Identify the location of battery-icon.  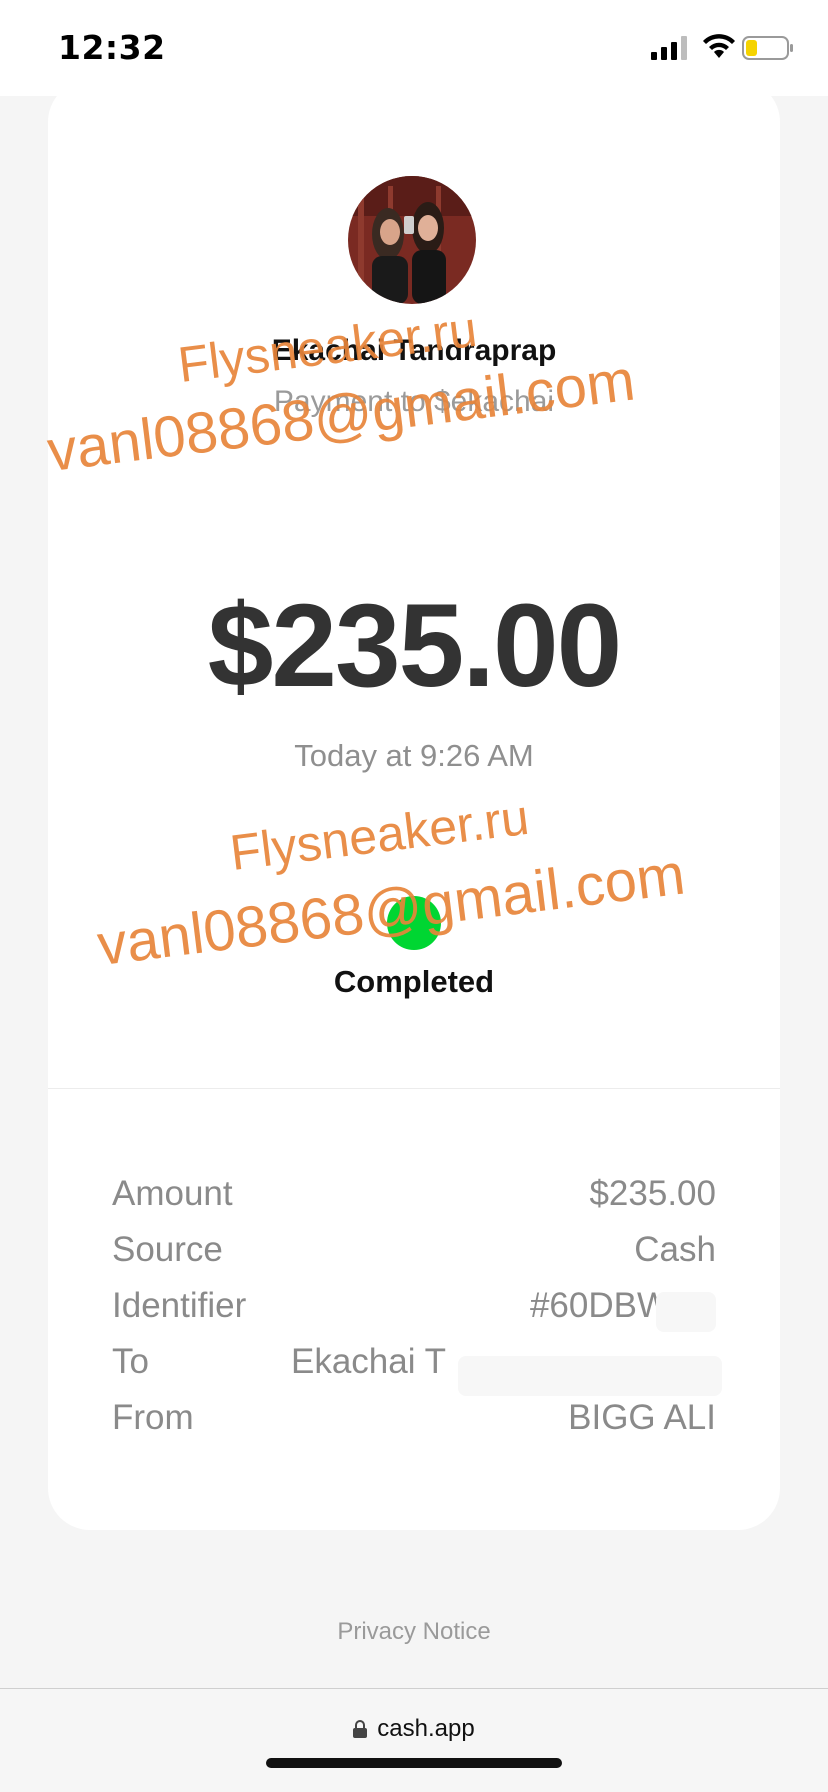
(767, 48).